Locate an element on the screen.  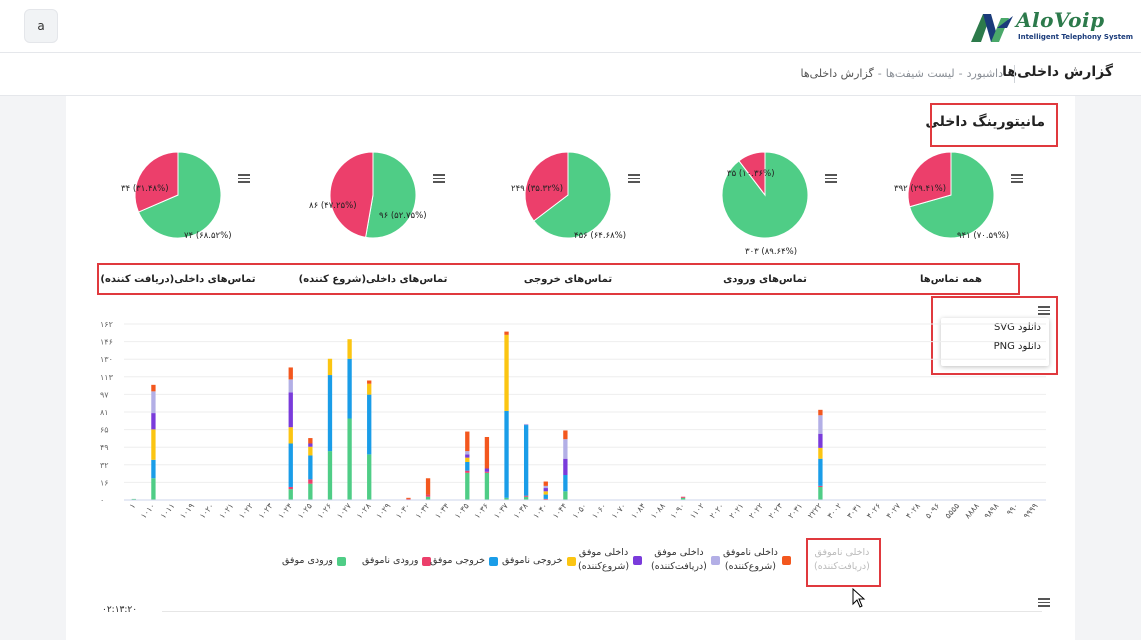
x-tick-label: ۸۸۸۸ is located at coordinates (972, 510).